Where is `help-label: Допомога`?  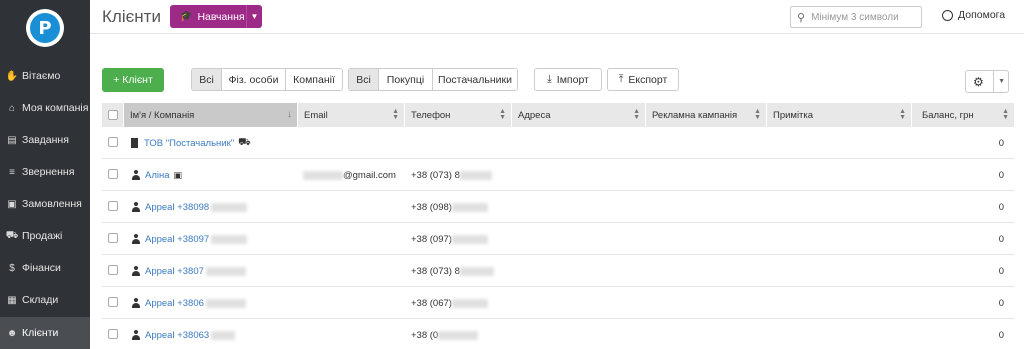 help-label: Допомога is located at coordinates (982, 15).